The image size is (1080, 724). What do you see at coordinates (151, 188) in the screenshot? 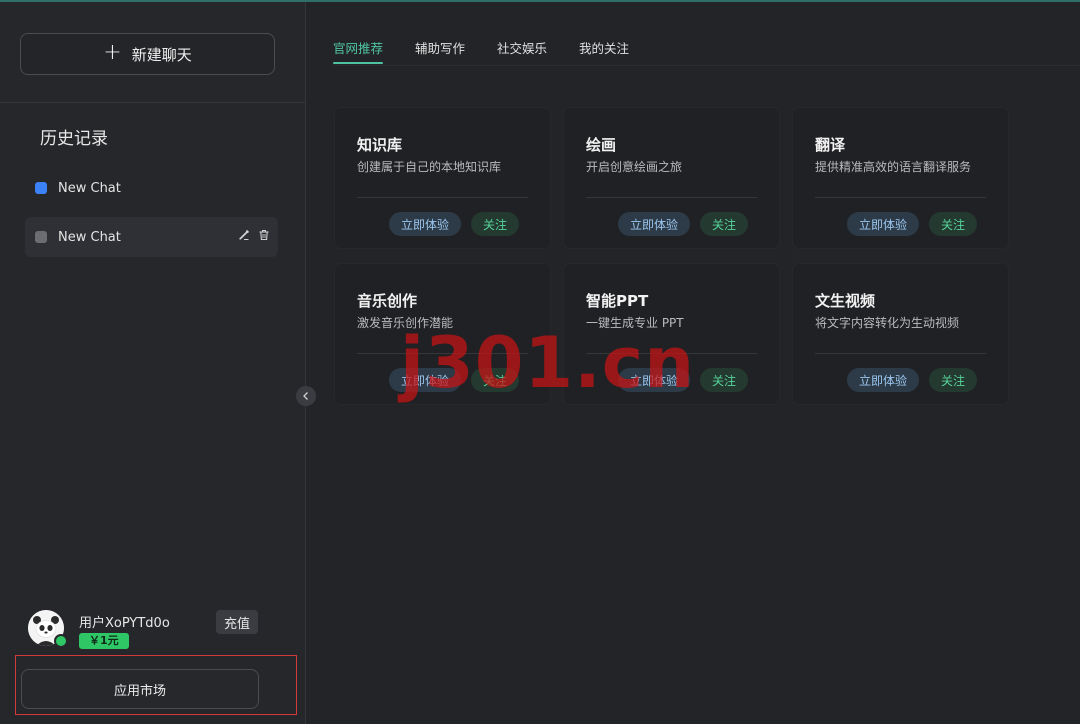
I see `history-item: New Chat` at bounding box center [151, 188].